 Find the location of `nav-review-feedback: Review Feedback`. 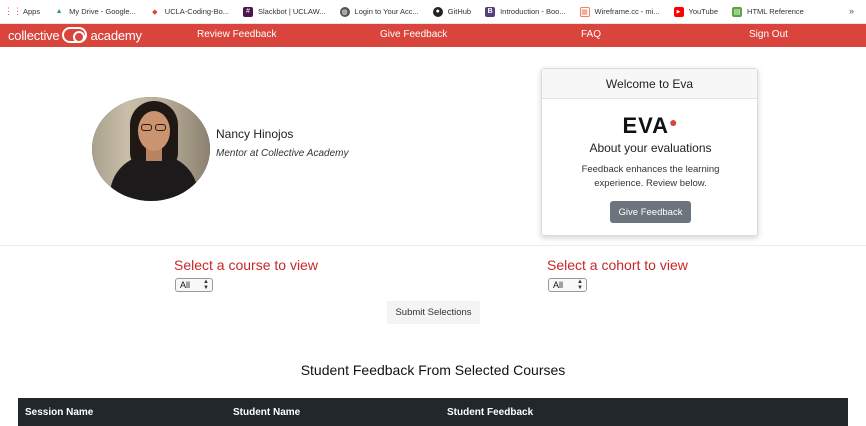

nav-review-feedback: Review Feedback is located at coordinates (236, 34).